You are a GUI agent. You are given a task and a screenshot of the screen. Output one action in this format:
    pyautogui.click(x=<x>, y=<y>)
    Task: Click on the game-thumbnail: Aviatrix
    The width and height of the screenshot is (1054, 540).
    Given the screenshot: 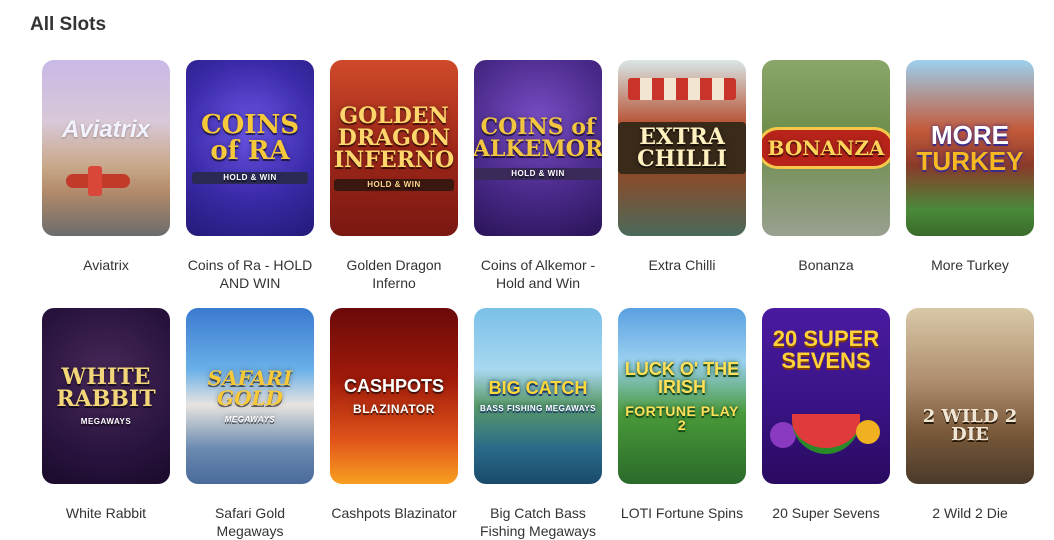 What is the action you would take?
    pyautogui.click(x=106, y=148)
    